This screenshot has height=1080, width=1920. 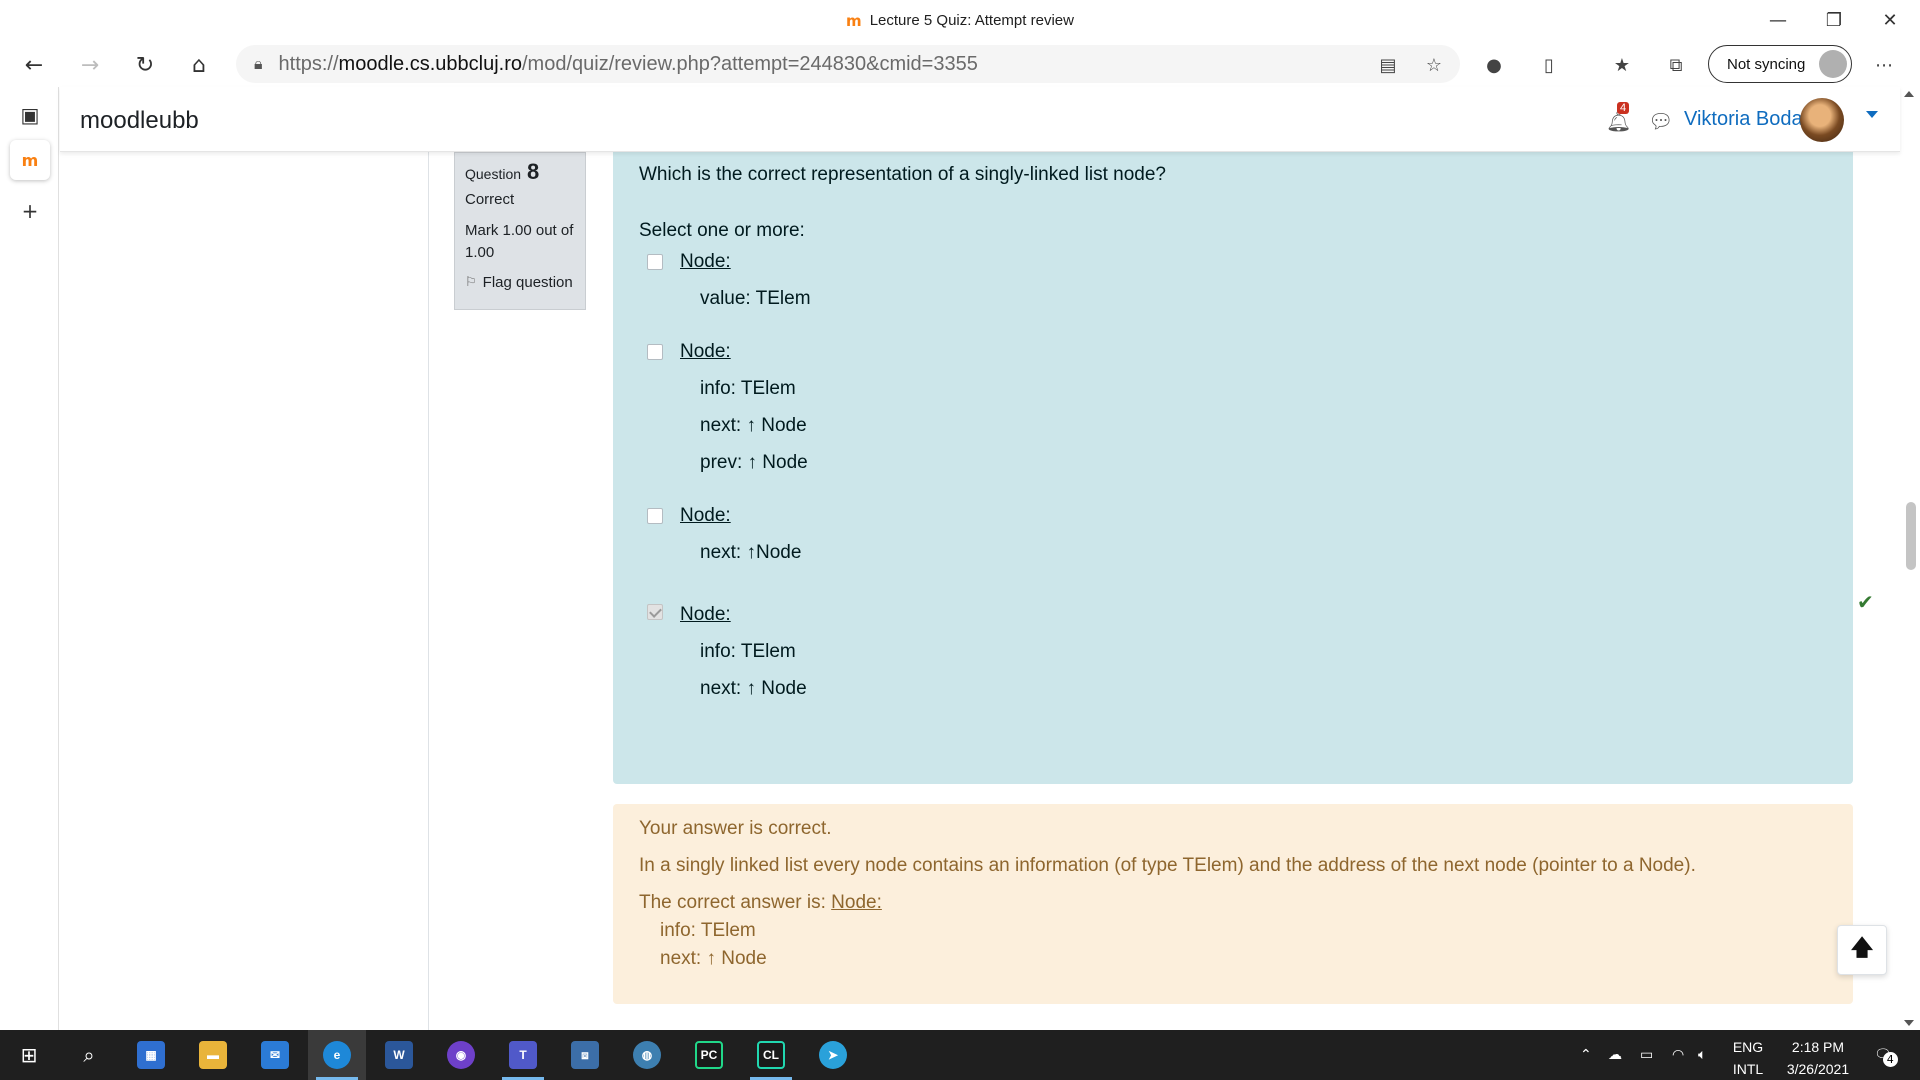 I want to click on messages-icon: 💬︎, so click(x=1660, y=121).